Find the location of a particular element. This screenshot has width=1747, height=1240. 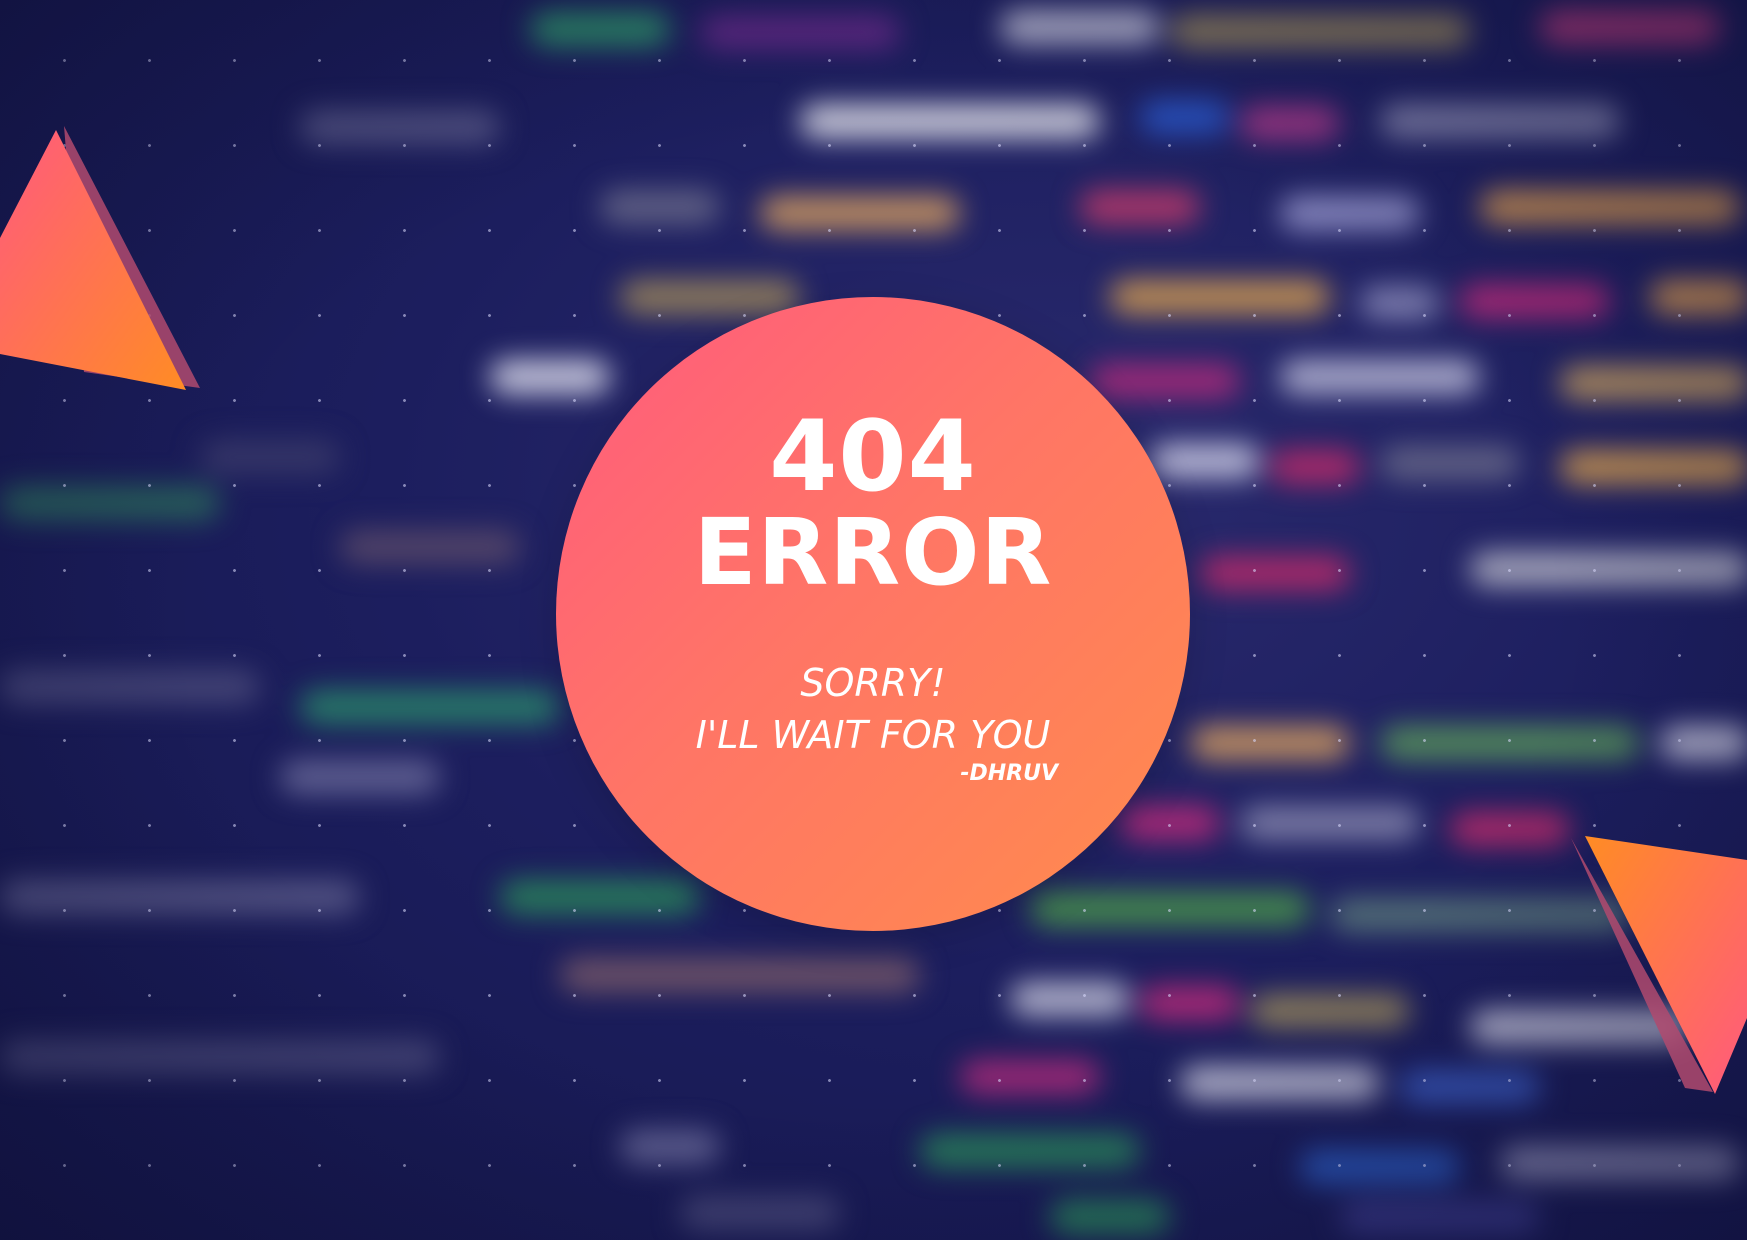

apology-text: SORRY! is located at coordinates (873, 683).